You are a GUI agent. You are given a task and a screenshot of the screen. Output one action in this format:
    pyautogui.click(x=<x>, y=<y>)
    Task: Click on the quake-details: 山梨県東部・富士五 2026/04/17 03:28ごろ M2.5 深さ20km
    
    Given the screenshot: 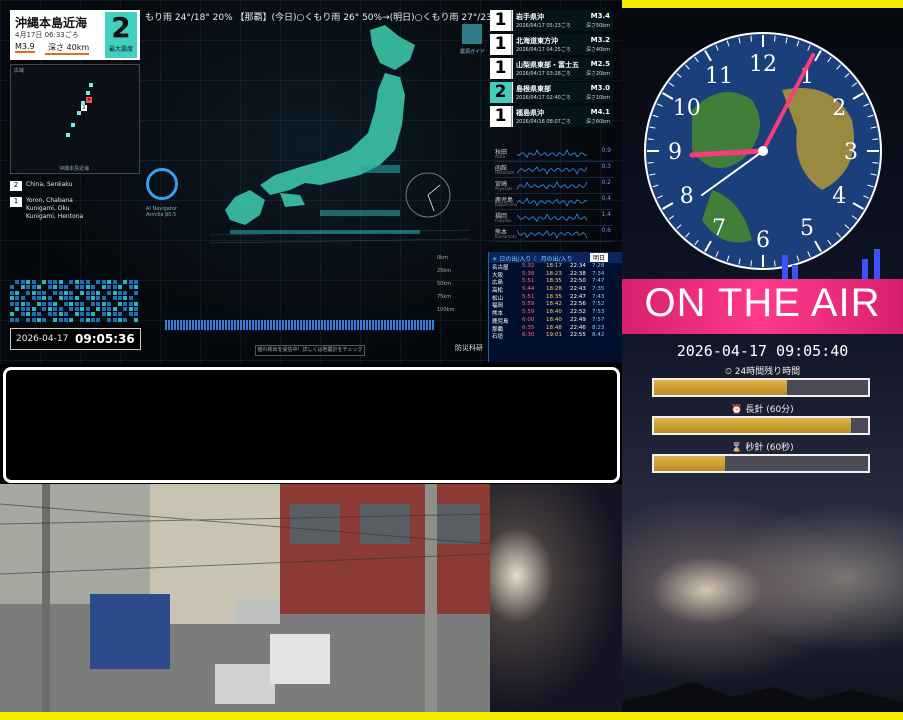 What is the action you would take?
    pyautogui.click(x=563, y=68)
    